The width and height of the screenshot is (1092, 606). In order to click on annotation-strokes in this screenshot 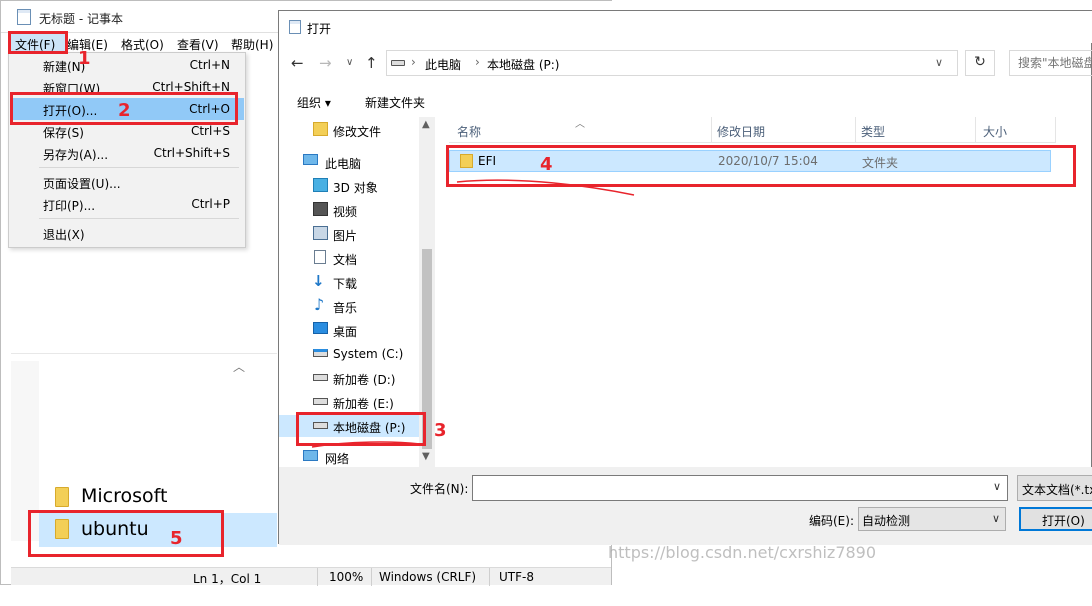, I will do `click(473, 313)`.